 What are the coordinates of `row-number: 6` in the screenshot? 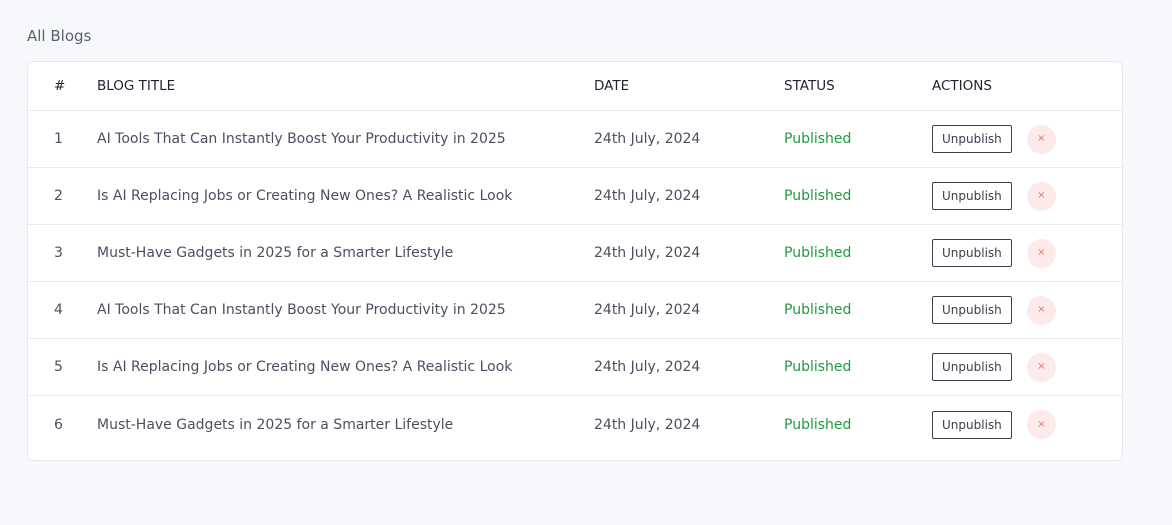 It's located at (58, 424).